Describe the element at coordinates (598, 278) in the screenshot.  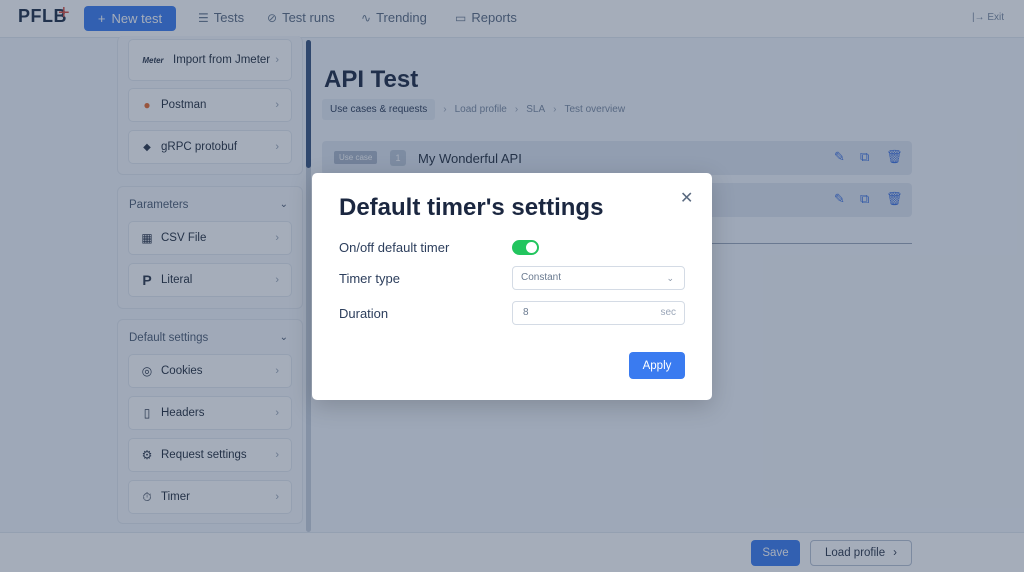
I see `timer-type-select: Constant ⌄` at that location.